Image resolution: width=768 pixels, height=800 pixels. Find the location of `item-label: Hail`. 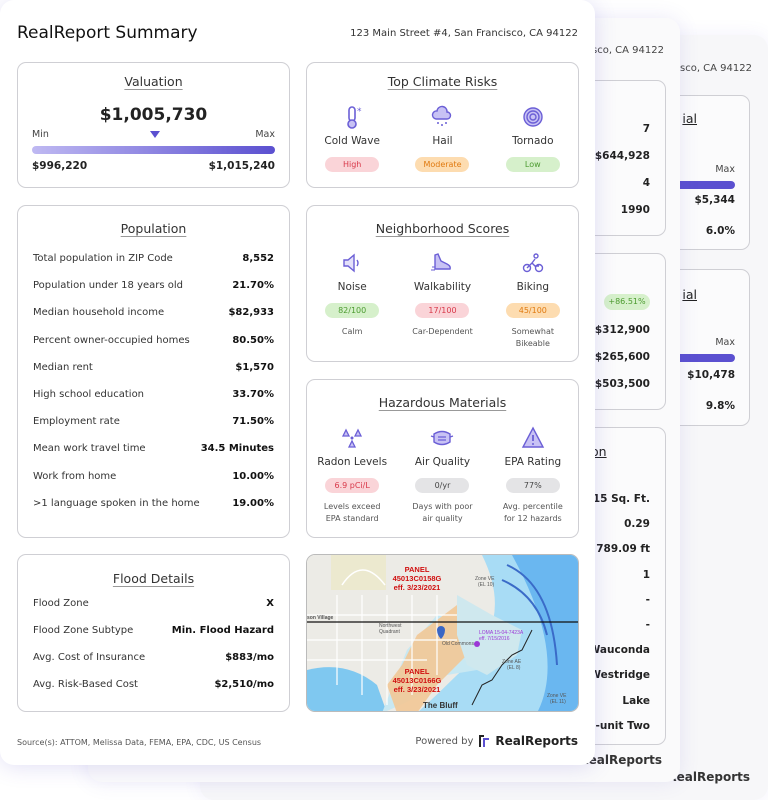

item-label: Hail is located at coordinates (442, 141).